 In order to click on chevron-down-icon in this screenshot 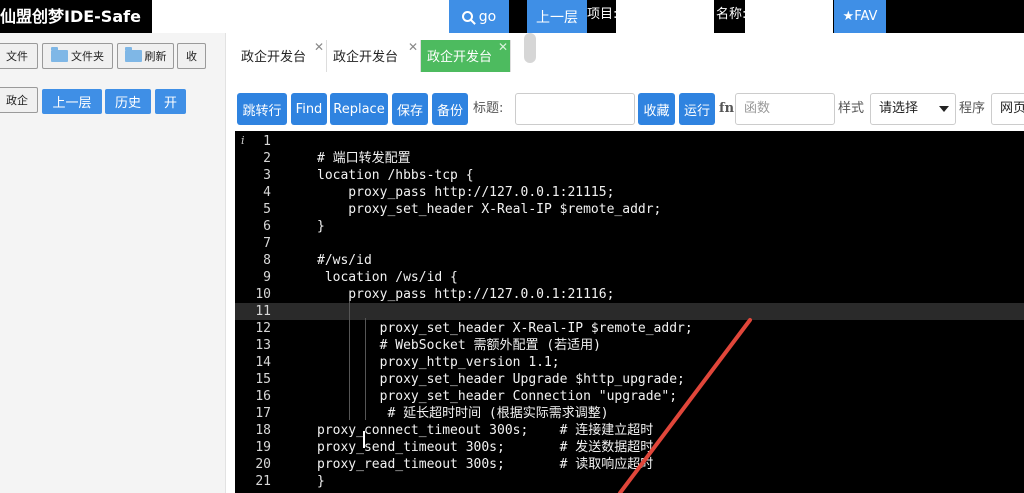, I will do `click(944, 109)`.